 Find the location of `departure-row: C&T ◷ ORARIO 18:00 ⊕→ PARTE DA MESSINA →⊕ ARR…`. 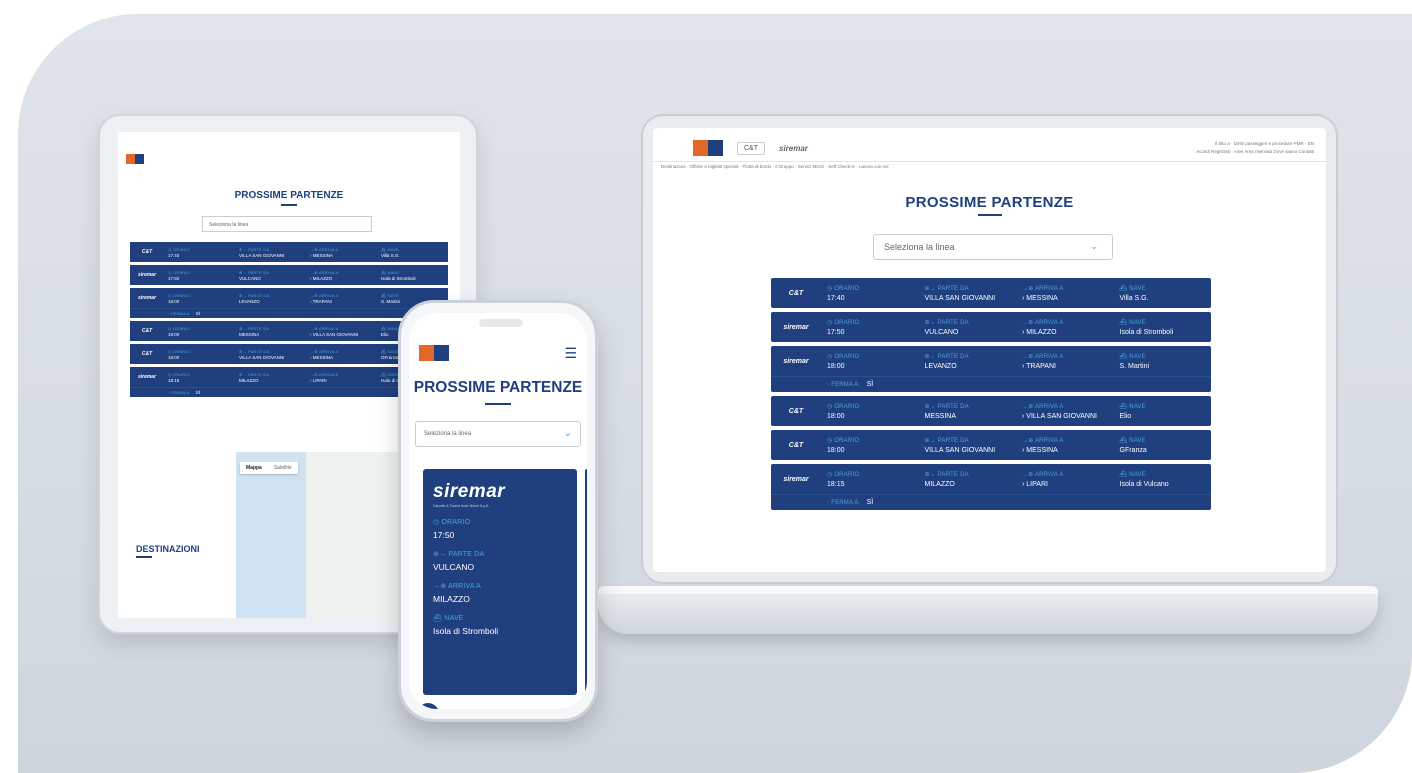

departure-row: C&T ◷ ORARIO 18:00 ⊕→ PARTE DA MESSINA →⊕ ARR… is located at coordinates (991, 411).